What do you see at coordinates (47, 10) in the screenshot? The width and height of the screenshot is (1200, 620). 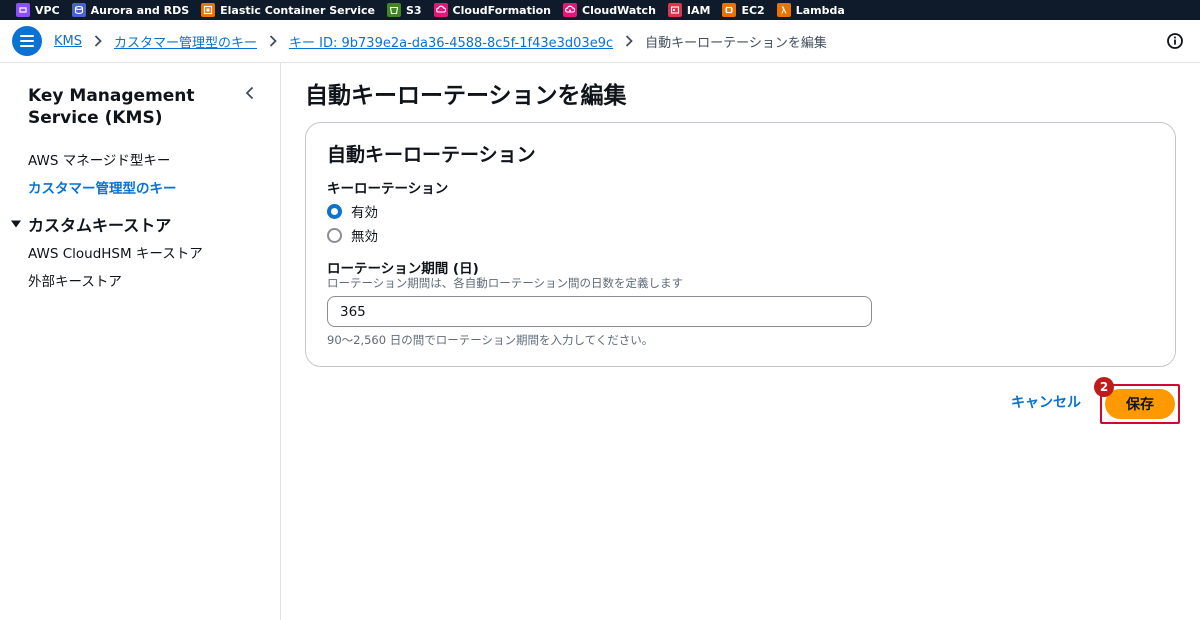 I see `service-shortcut-label: VPC` at bounding box center [47, 10].